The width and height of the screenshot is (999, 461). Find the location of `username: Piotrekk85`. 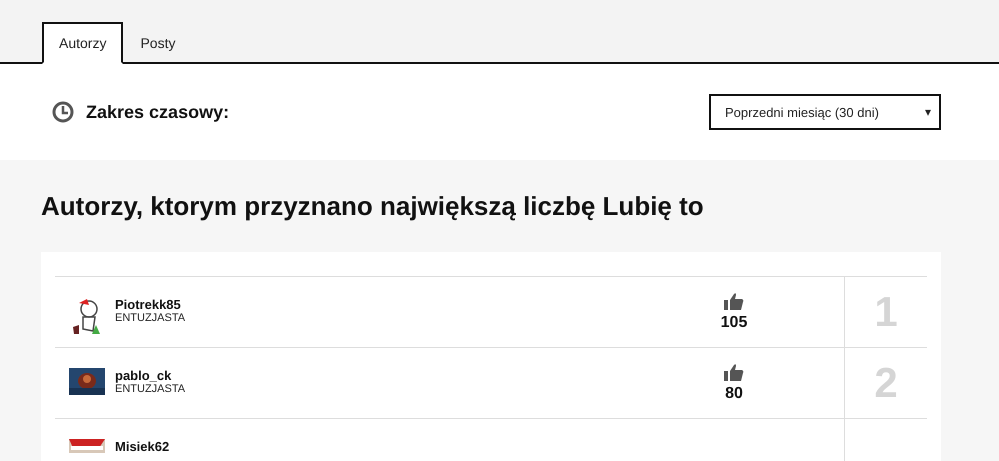

username: Piotrekk85 is located at coordinates (150, 304).